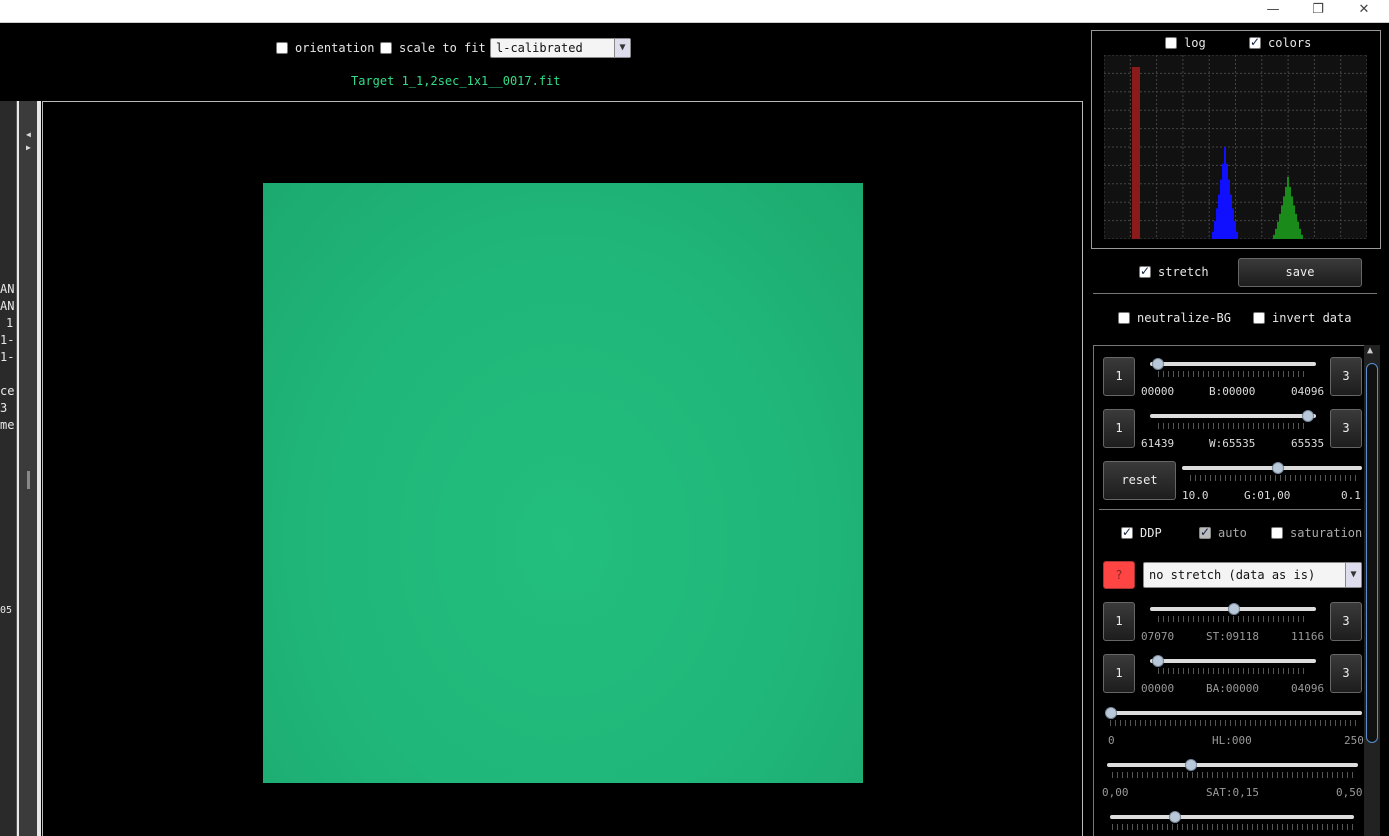 This screenshot has width=1389, height=836. I want to click on neutralize-bg-checkbox, so click(1124, 318).